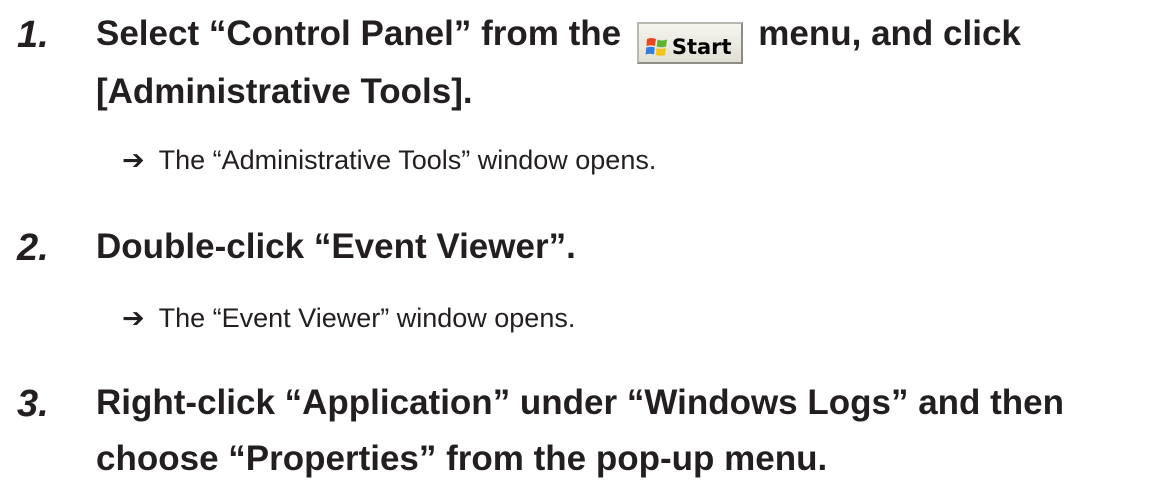 The width and height of the screenshot is (1169, 487). I want to click on instruction-text-line2: [Administrative Tools]., so click(284, 91).